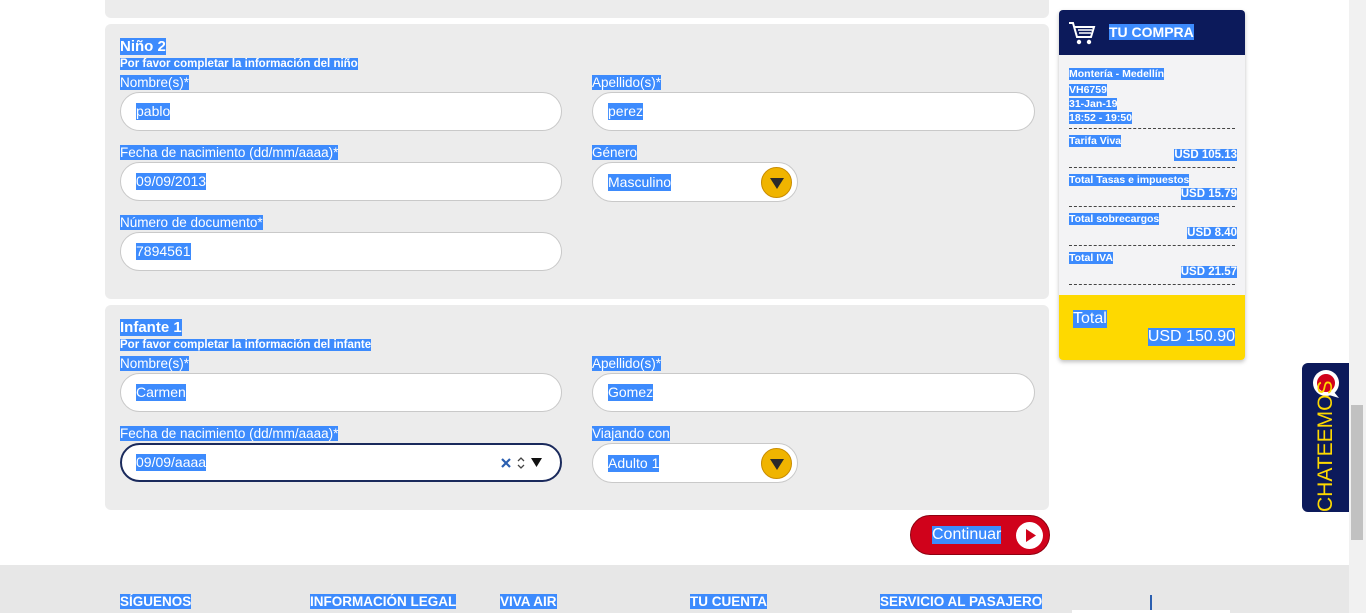 The height and width of the screenshot is (613, 1366). I want to click on route: Montería - Medellín, so click(1117, 74).